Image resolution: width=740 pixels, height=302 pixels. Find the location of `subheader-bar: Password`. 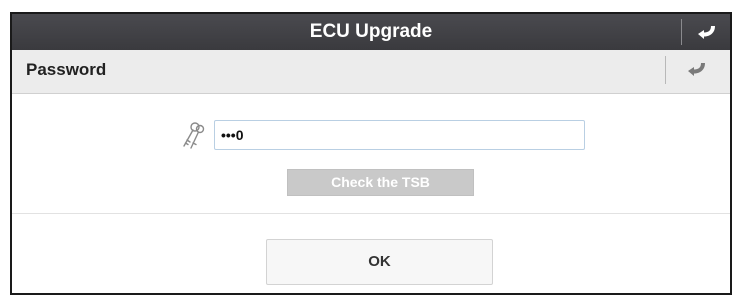

subheader-bar: Password is located at coordinates (371, 72).